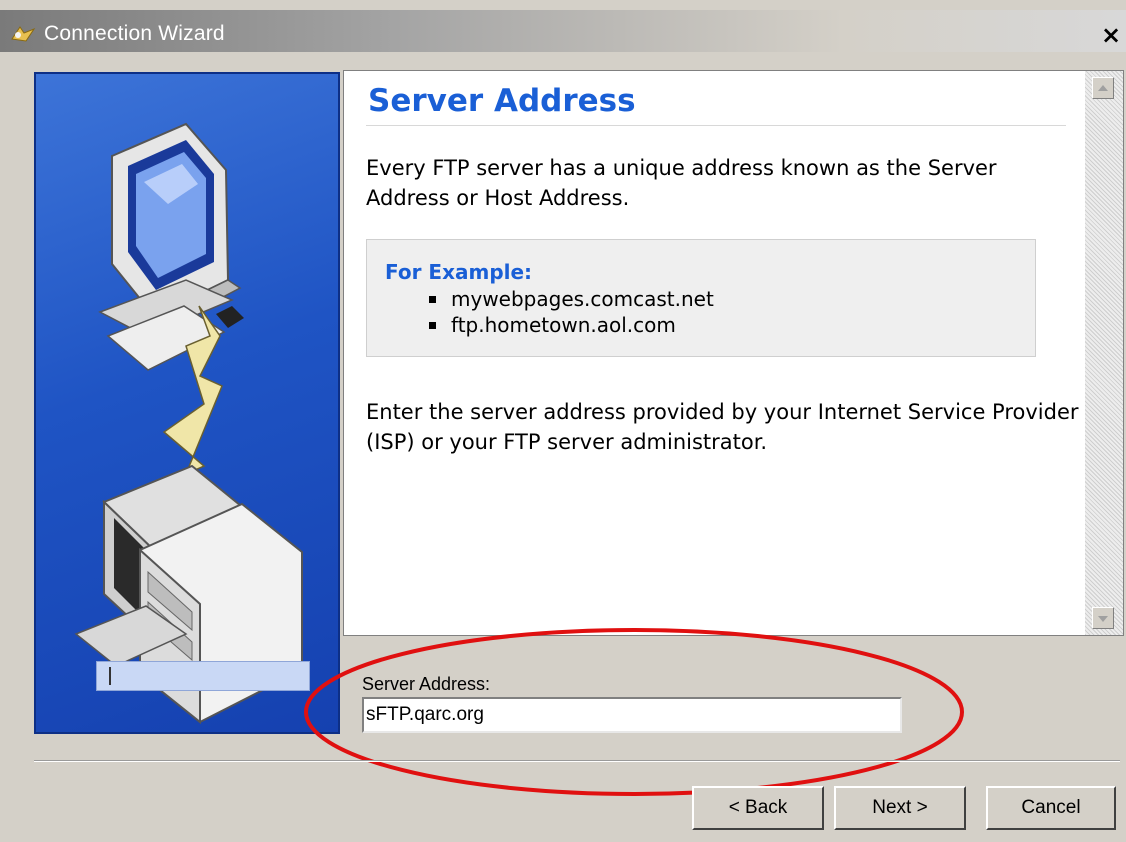 This screenshot has width=1126, height=842. I want to click on heading-divider, so click(716, 125).